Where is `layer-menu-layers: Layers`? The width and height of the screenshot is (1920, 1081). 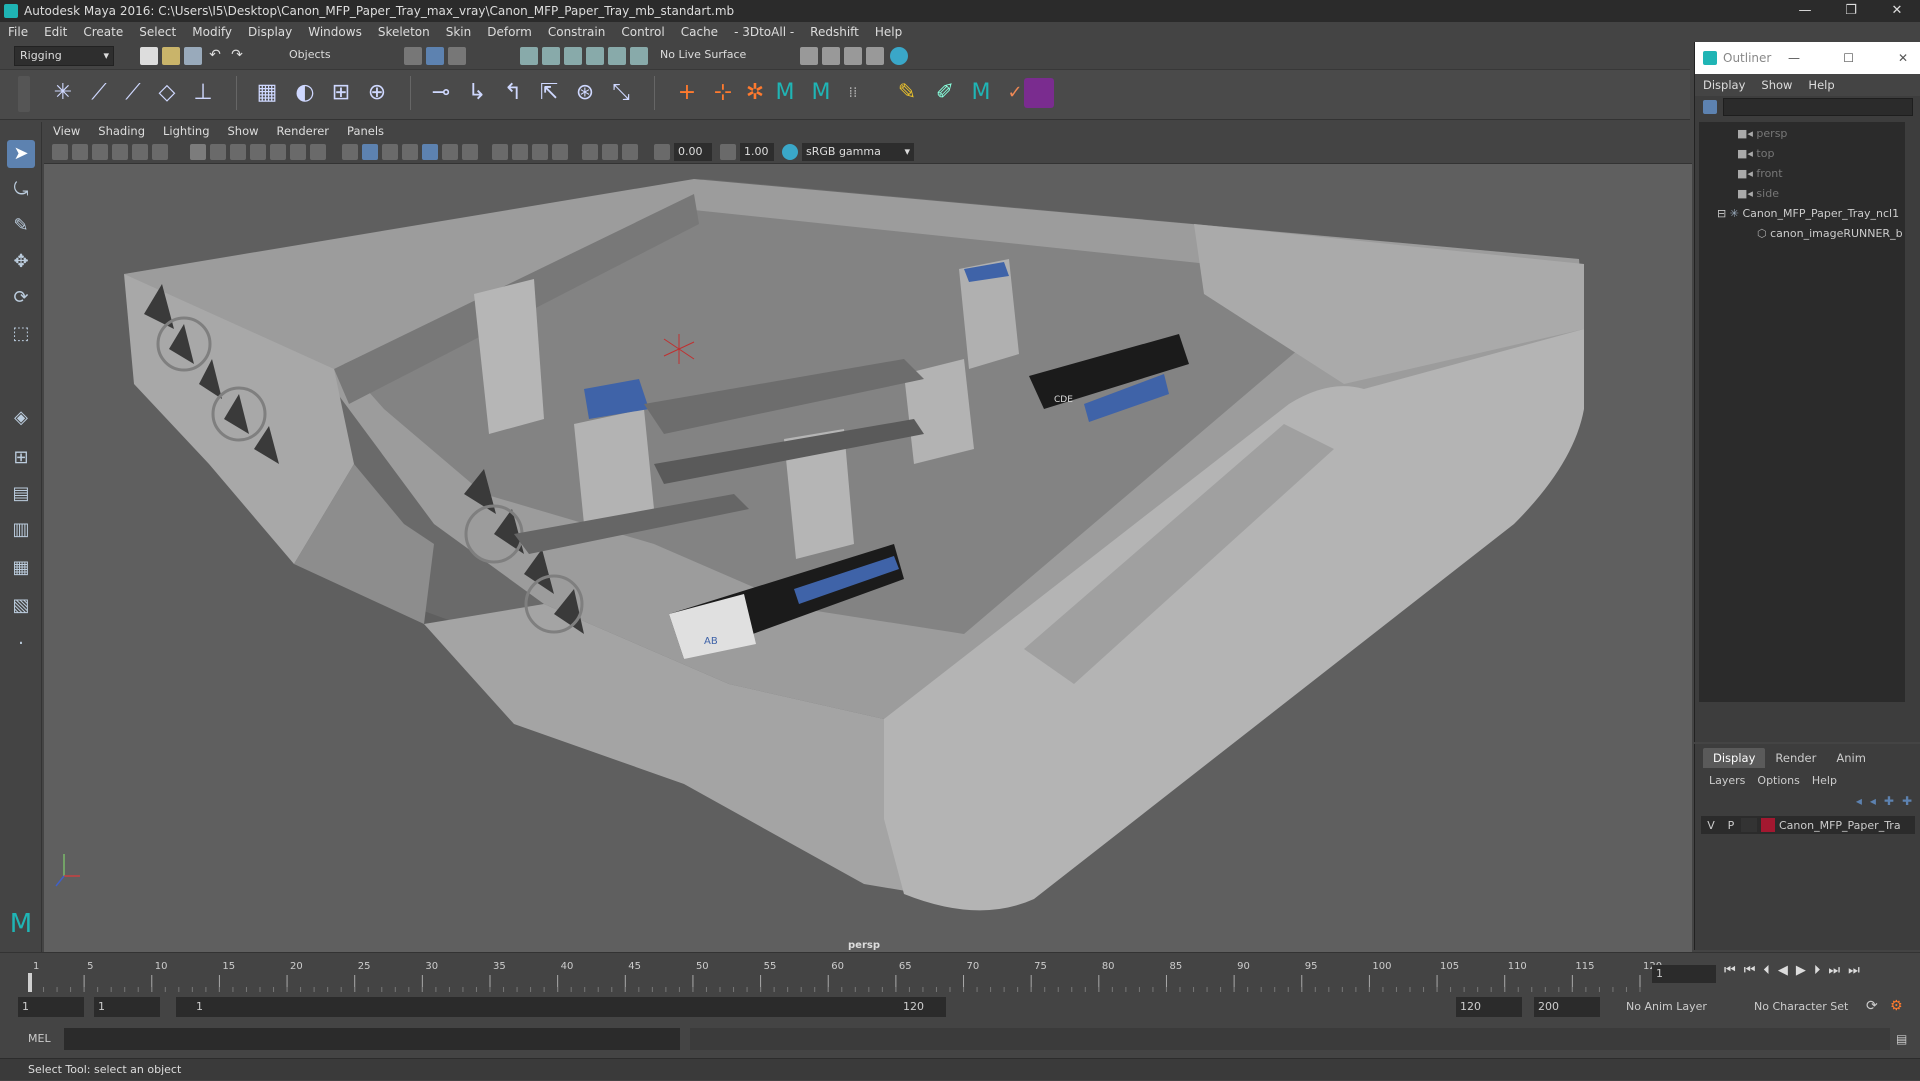
layer-menu-layers: Layers is located at coordinates (1727, 780).